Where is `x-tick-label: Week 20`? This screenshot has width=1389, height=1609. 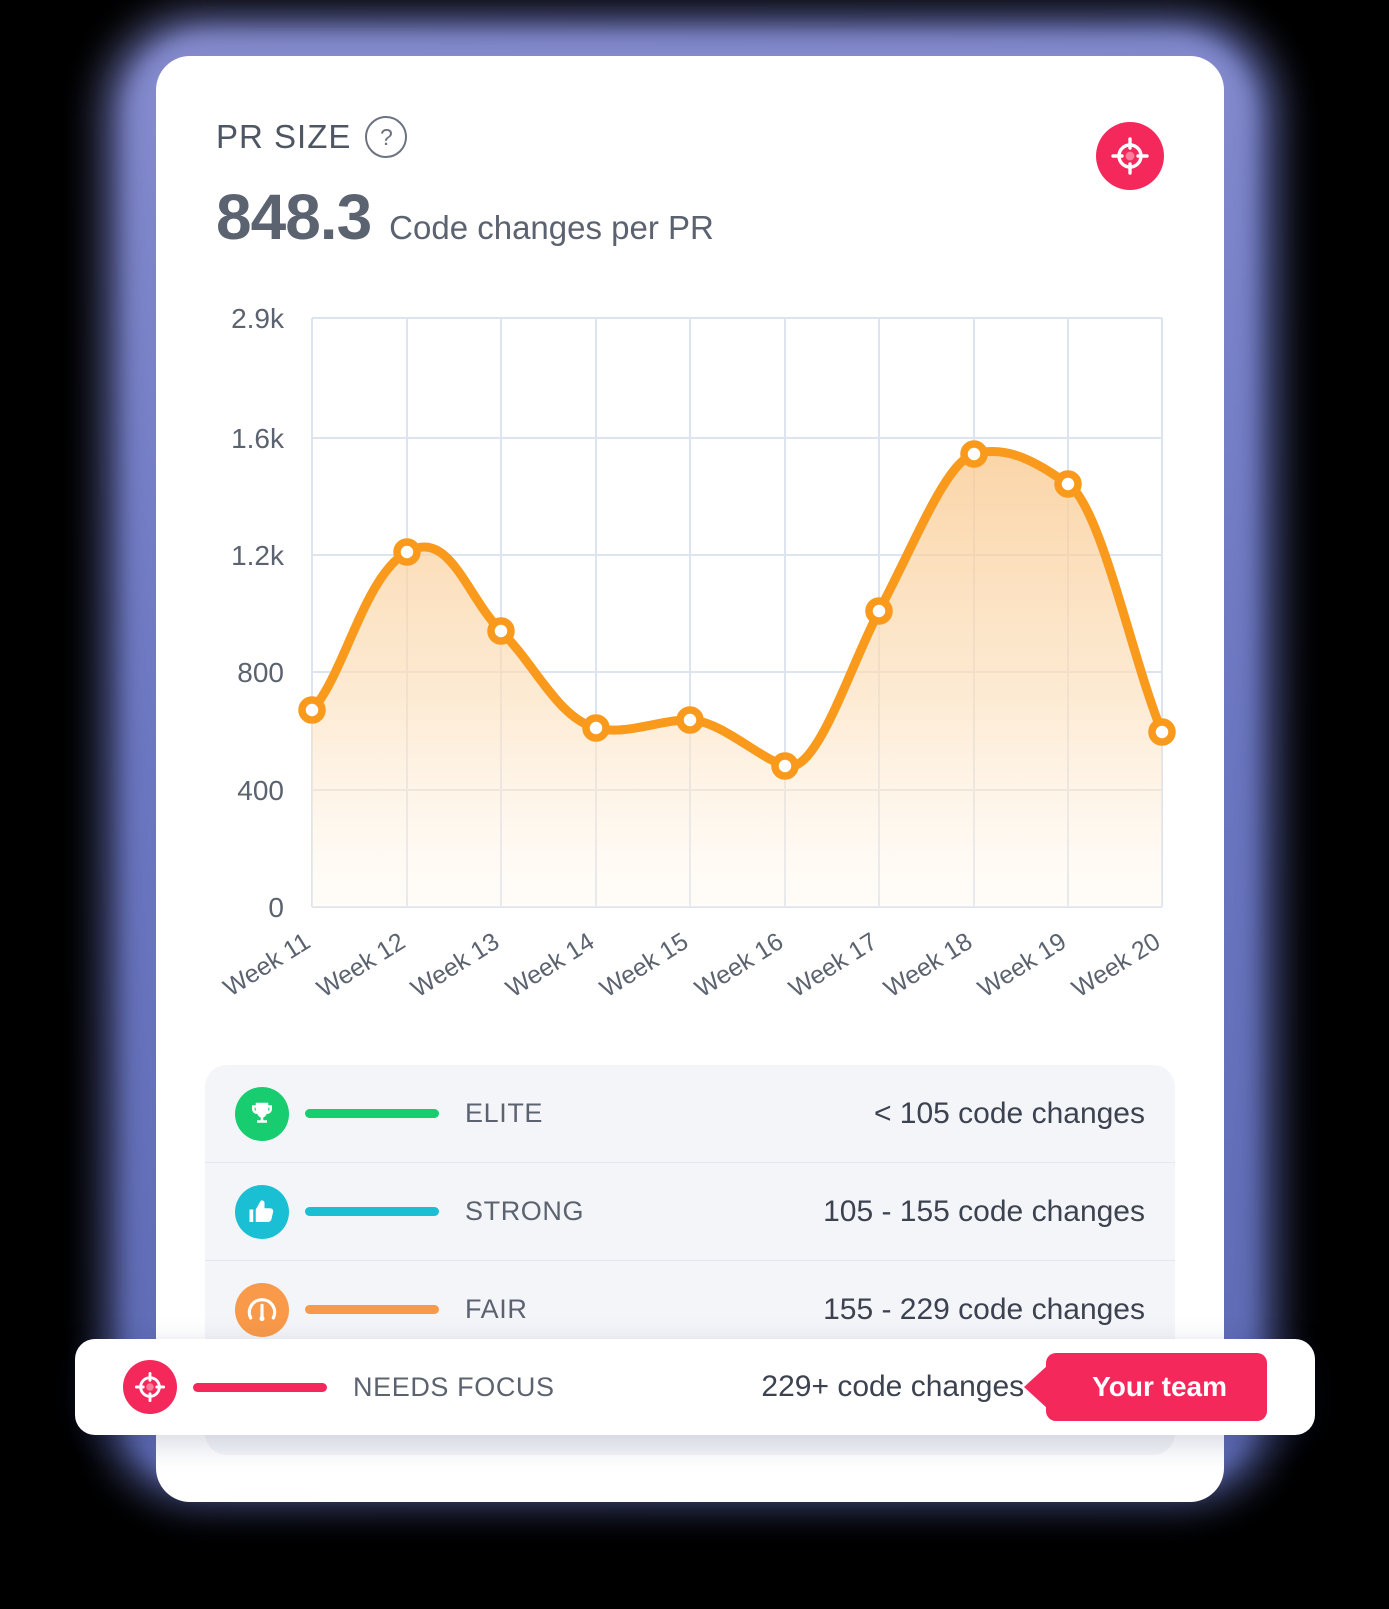
x-tick-label: Week 20 is located at coordinates (1116, 965).